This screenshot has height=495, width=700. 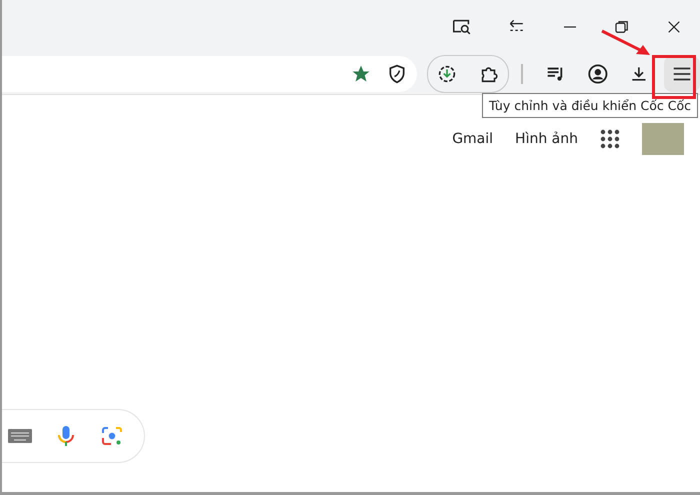 I want to click on annotation-arrow, so click(x=626, y=43).